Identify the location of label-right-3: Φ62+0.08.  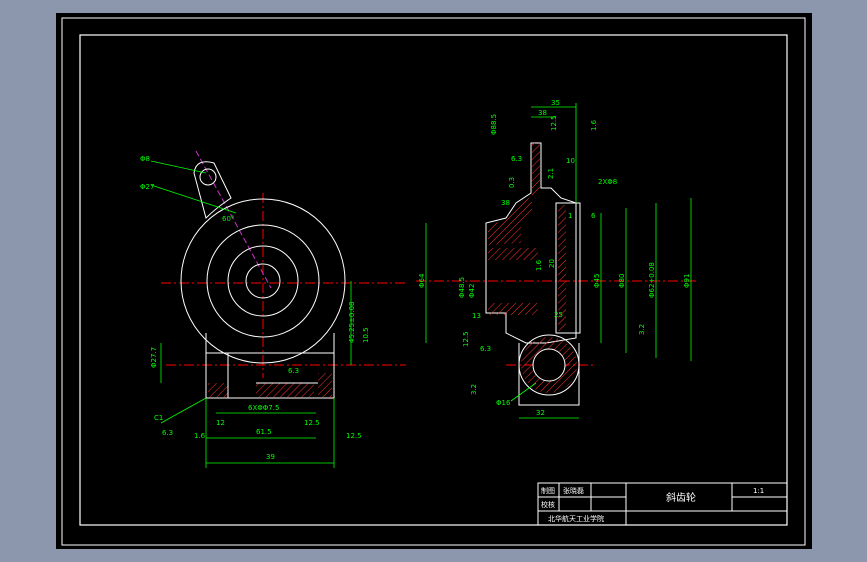
(652, 280).